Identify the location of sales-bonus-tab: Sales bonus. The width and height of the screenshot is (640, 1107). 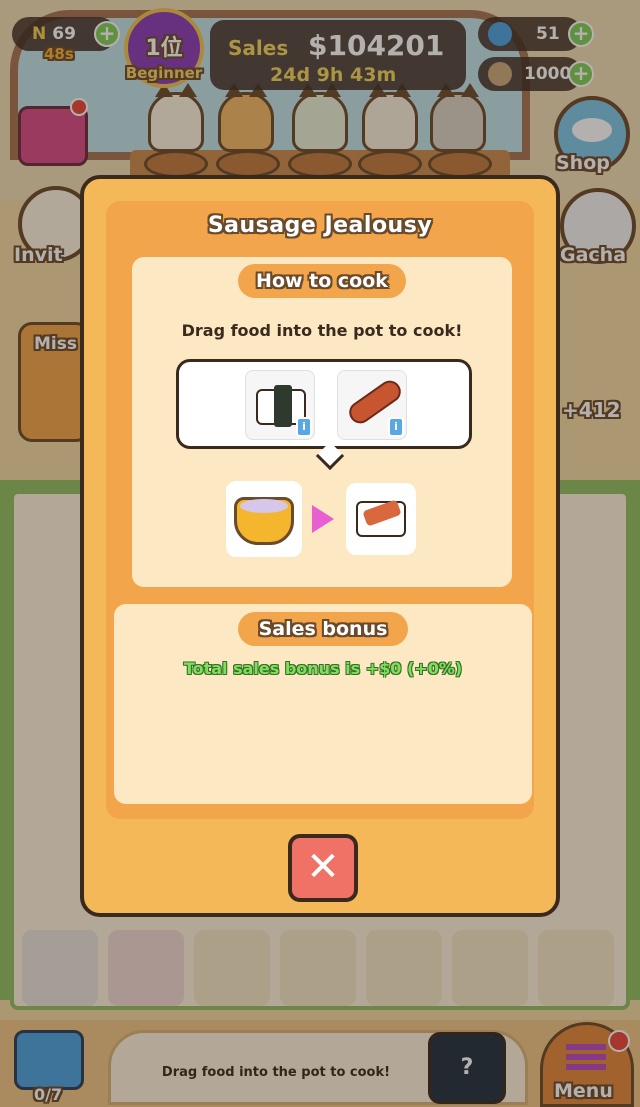
(323, 629).